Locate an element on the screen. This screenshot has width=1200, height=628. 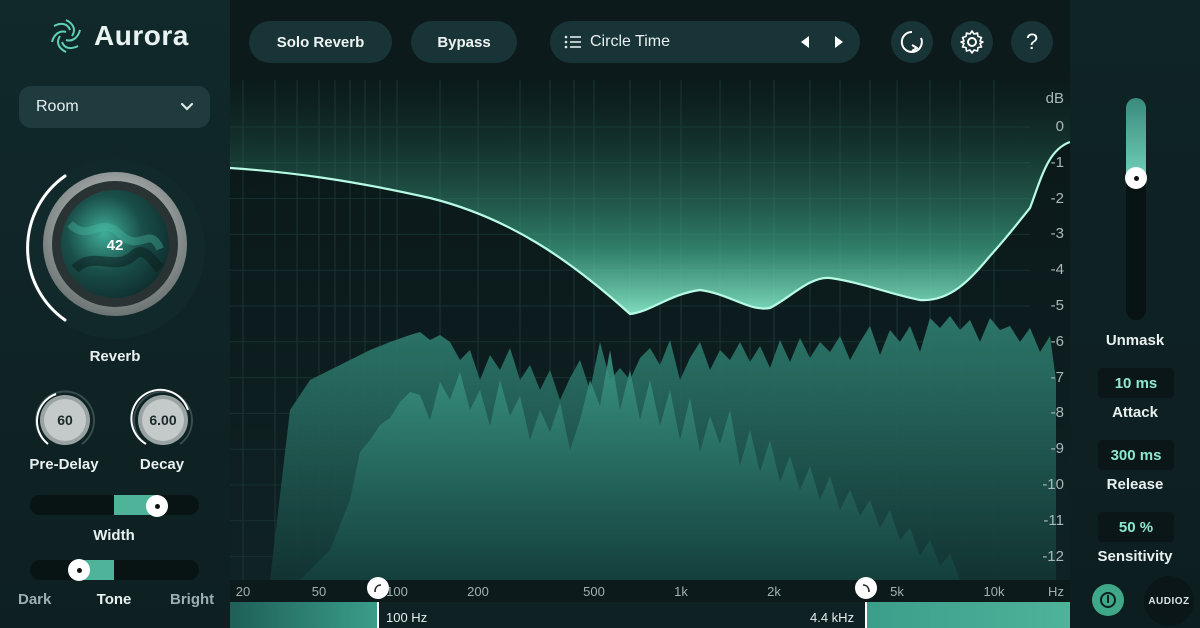
db-tick-label: -4 is located at coordinates (1057, 270).